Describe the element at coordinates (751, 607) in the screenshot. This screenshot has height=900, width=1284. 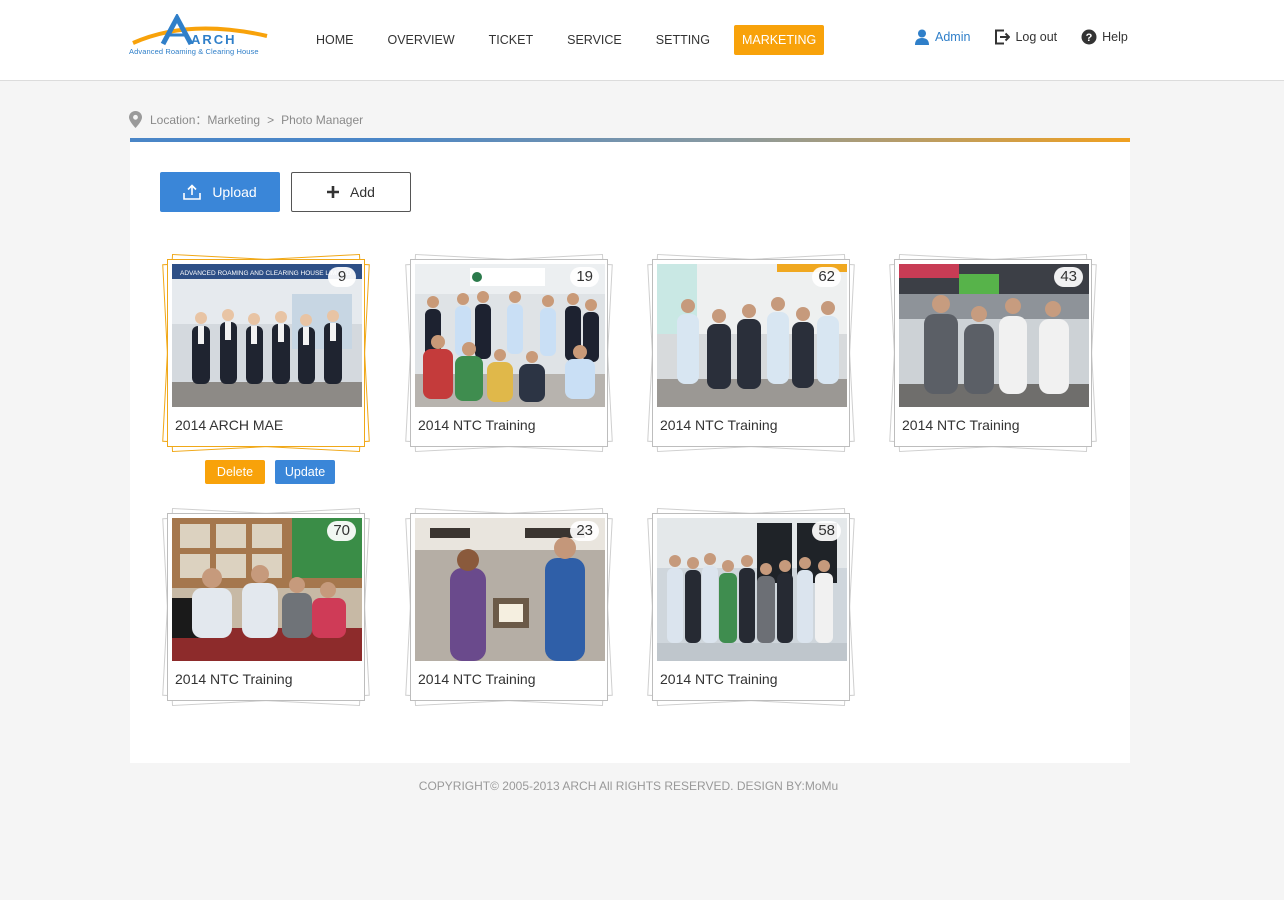
I see `album-card: 58 2014 NTC Training` at that location.